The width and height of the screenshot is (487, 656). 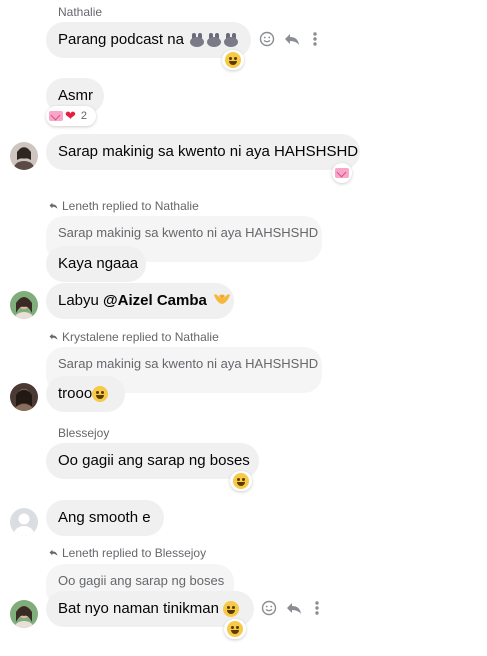 I want to click on message-text: Kaya ngaaa, so click(x=98, y=263).